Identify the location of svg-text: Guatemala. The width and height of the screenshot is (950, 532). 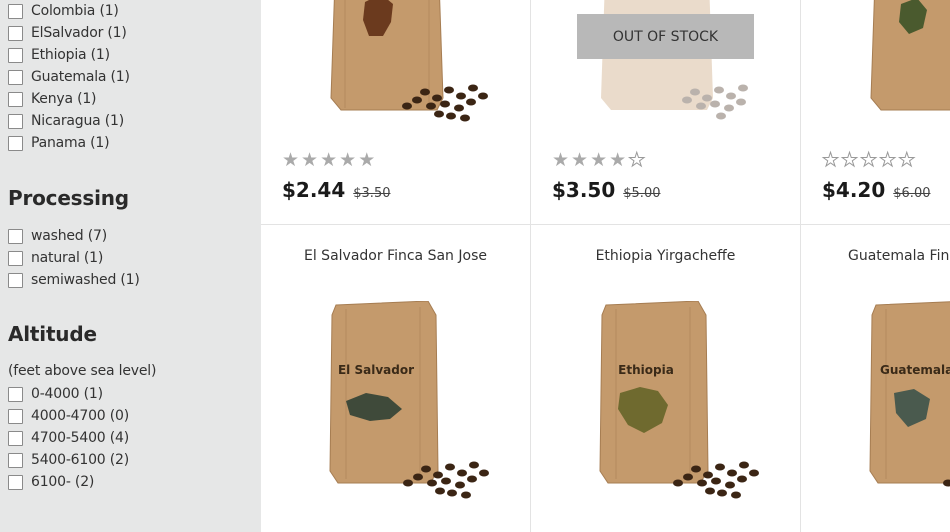
(915, 370).